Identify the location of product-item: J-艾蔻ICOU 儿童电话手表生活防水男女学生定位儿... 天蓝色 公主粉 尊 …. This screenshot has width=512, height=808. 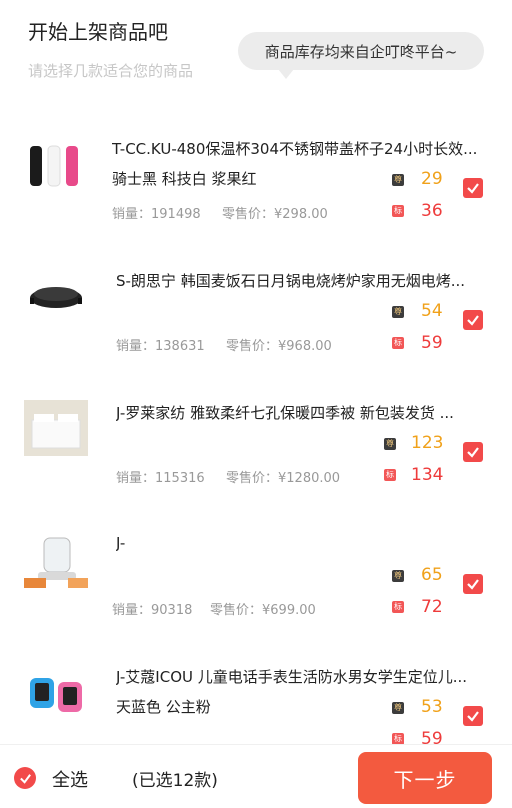
(256, 691).